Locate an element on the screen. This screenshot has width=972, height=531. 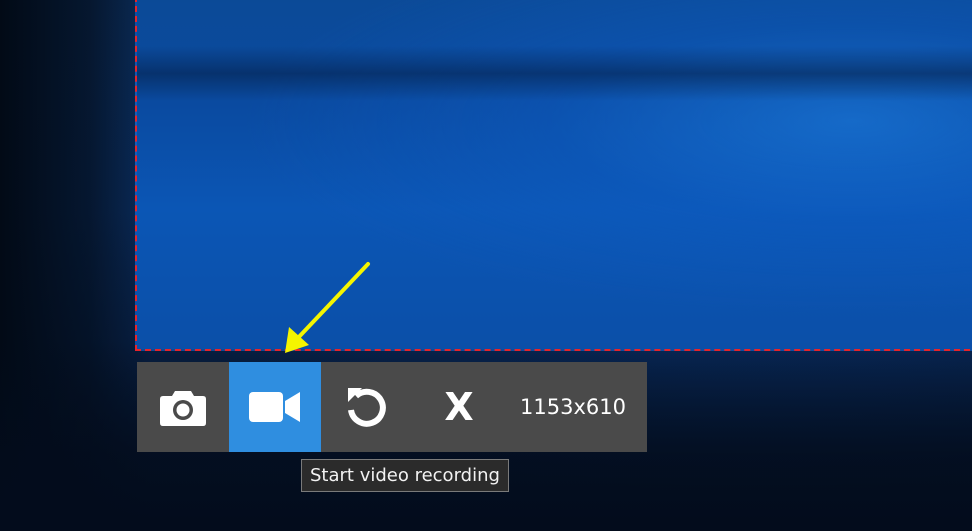
camera-icon is located at coordinates (183, 408).